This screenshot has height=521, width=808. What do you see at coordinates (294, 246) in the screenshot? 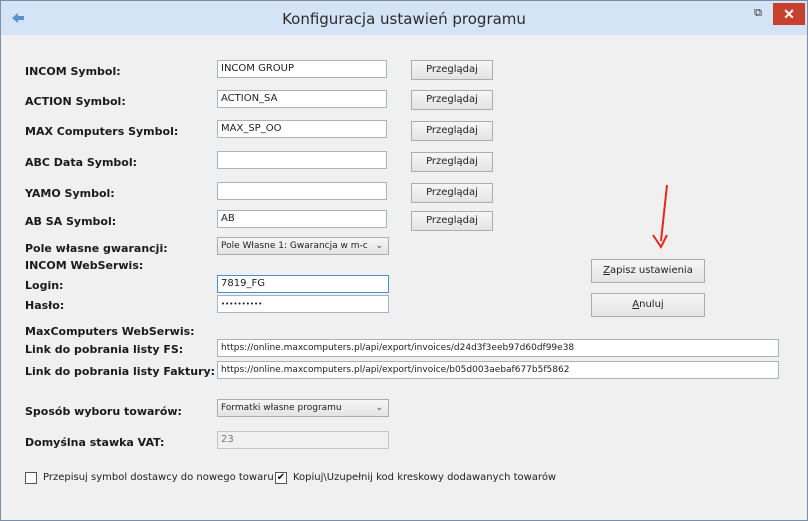
I see `warranty-select-value: Pole Własne 1: Gwarancja w m-c` at bounding box center [294, 246].